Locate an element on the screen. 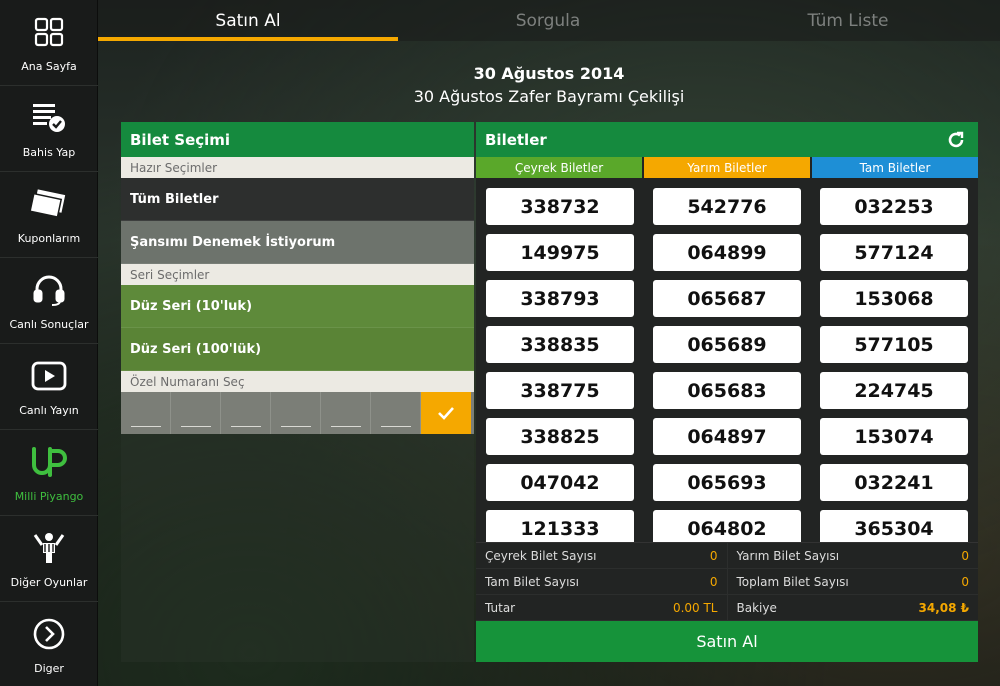 This screenshot has height=686, width=1000. panel-title: Bilet Seçimi is located at coordinates (297, 139).